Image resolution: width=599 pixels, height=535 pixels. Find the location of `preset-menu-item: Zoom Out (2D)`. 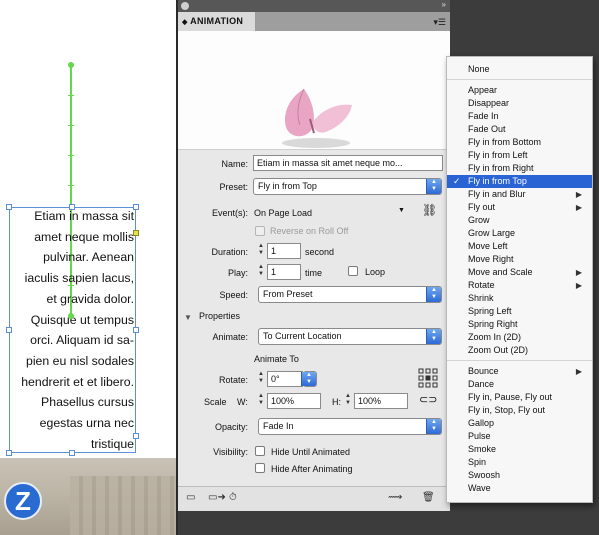

preset-menu-item: Zoom Out (2D) is located at coordinates (519, 350).